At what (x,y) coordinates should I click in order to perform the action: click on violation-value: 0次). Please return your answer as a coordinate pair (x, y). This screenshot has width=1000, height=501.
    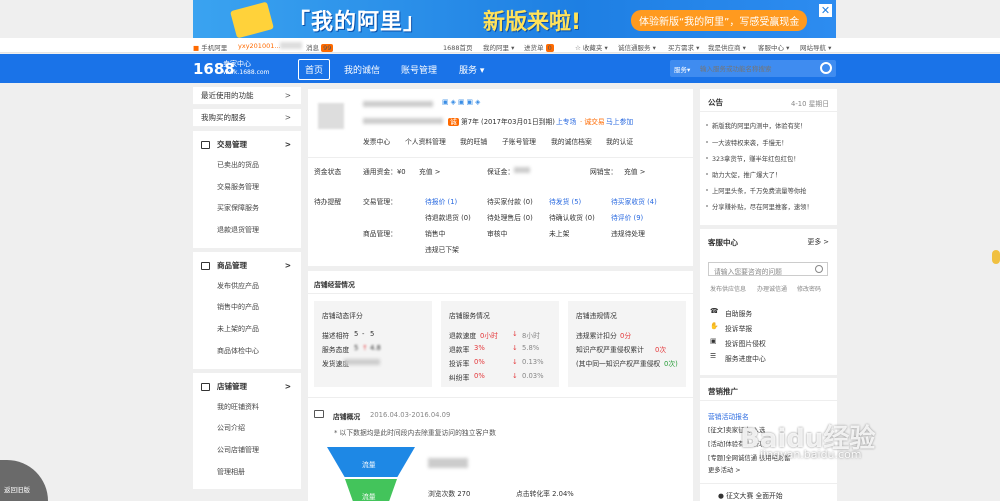
    Looking at the image, I should click on (671, 364).